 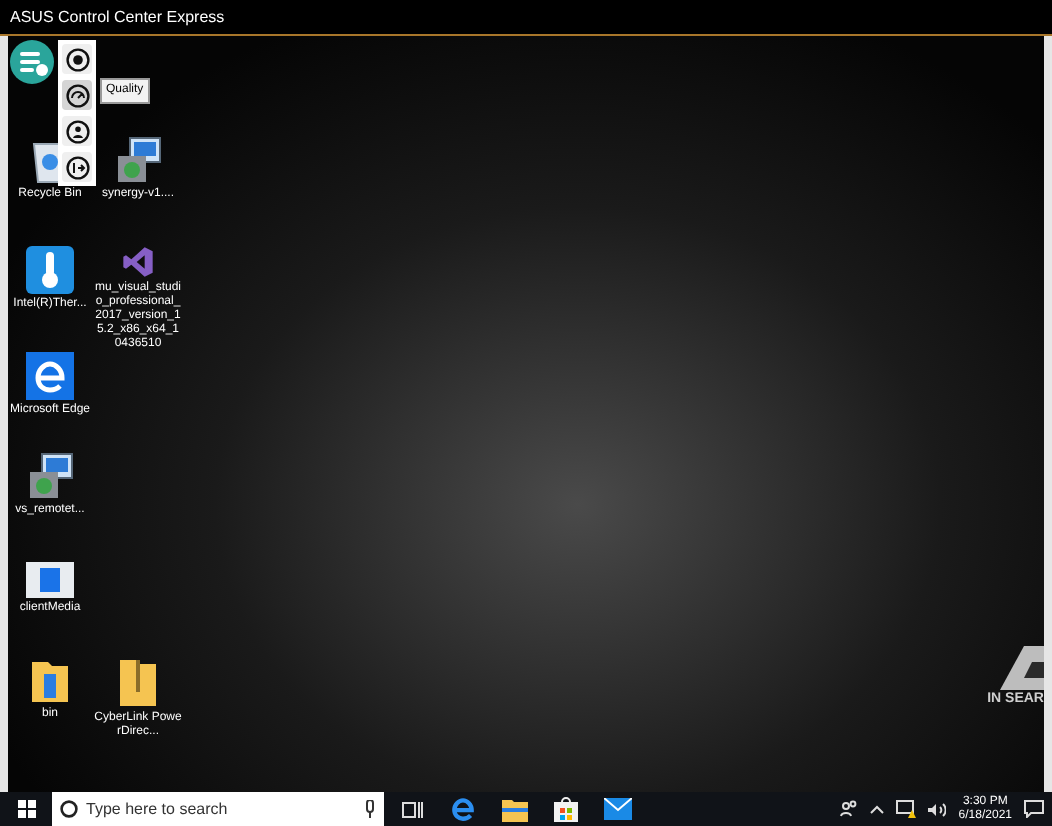 What do you see at coordinates (618, 809) in the screenshot?
I see `envelope-icon` at bounding box center [618, 809].